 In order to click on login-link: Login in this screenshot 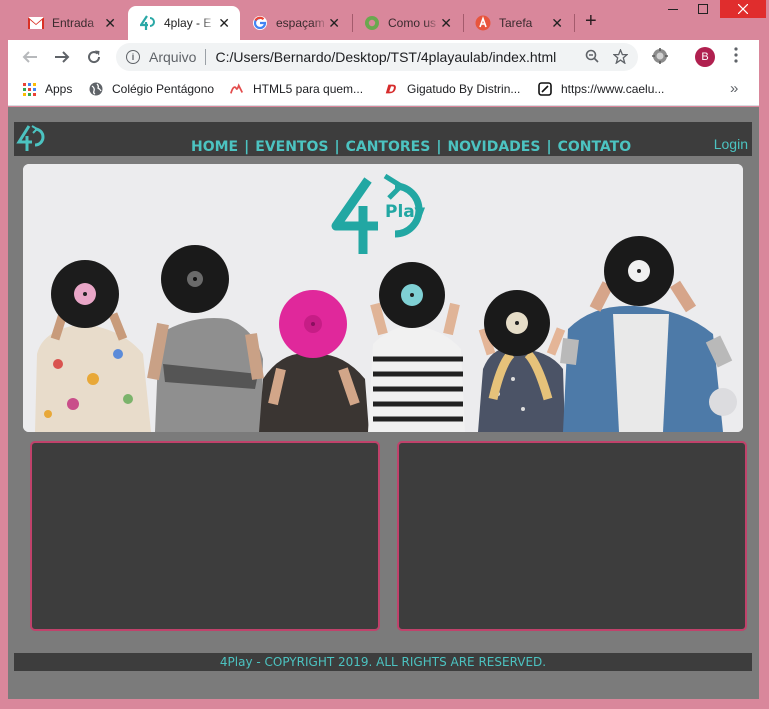, I will do `click(731, 144)`.